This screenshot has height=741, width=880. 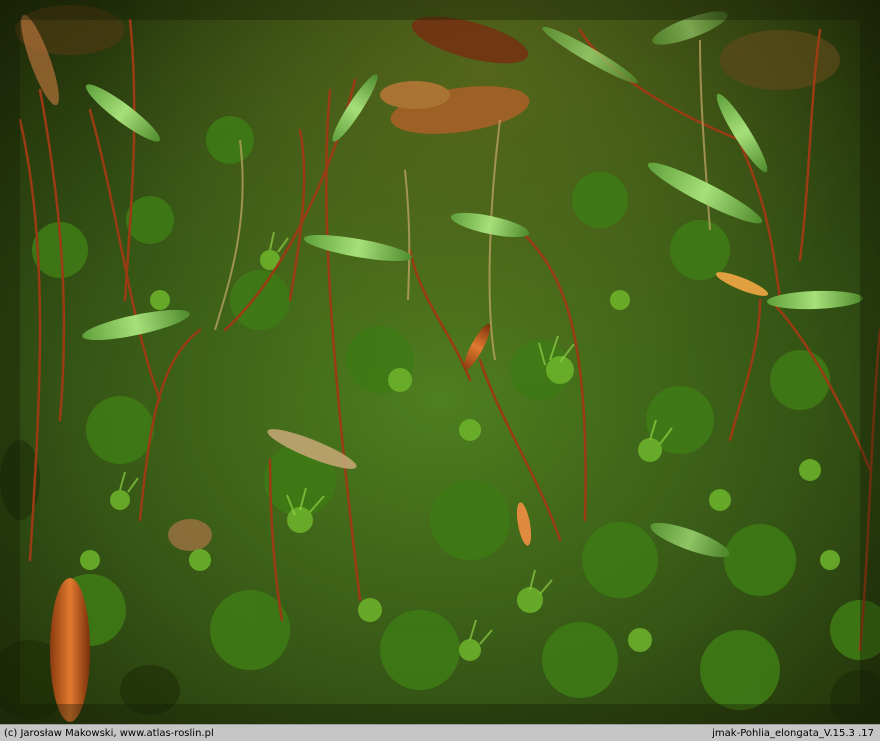 What do you see at coordinates (793, 733) in the screenshot?
I see `photo-filename: jmak-Pohlia_elongata_V.15.3 .17` at bounding box center [793, 733].